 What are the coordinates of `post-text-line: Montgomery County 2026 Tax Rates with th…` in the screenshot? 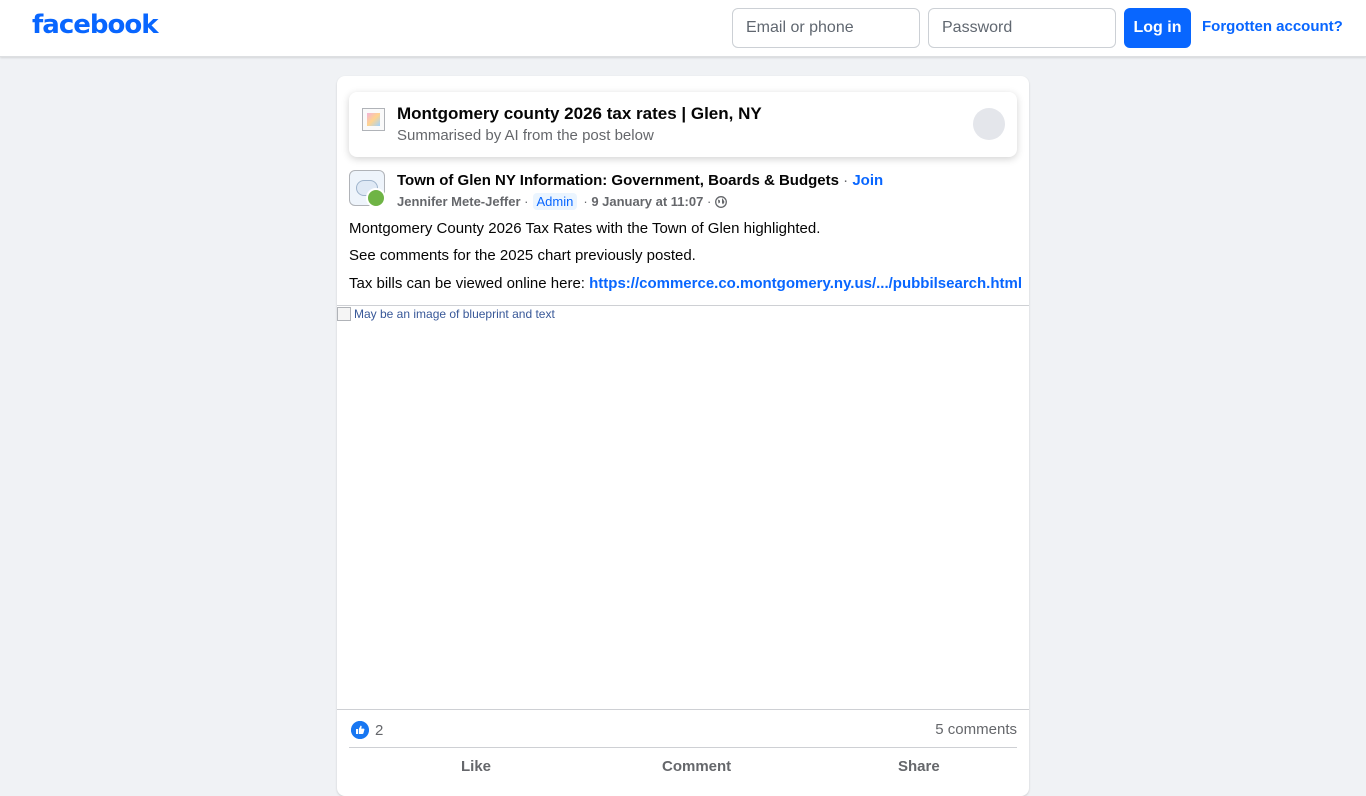 It's located at (585, 228).